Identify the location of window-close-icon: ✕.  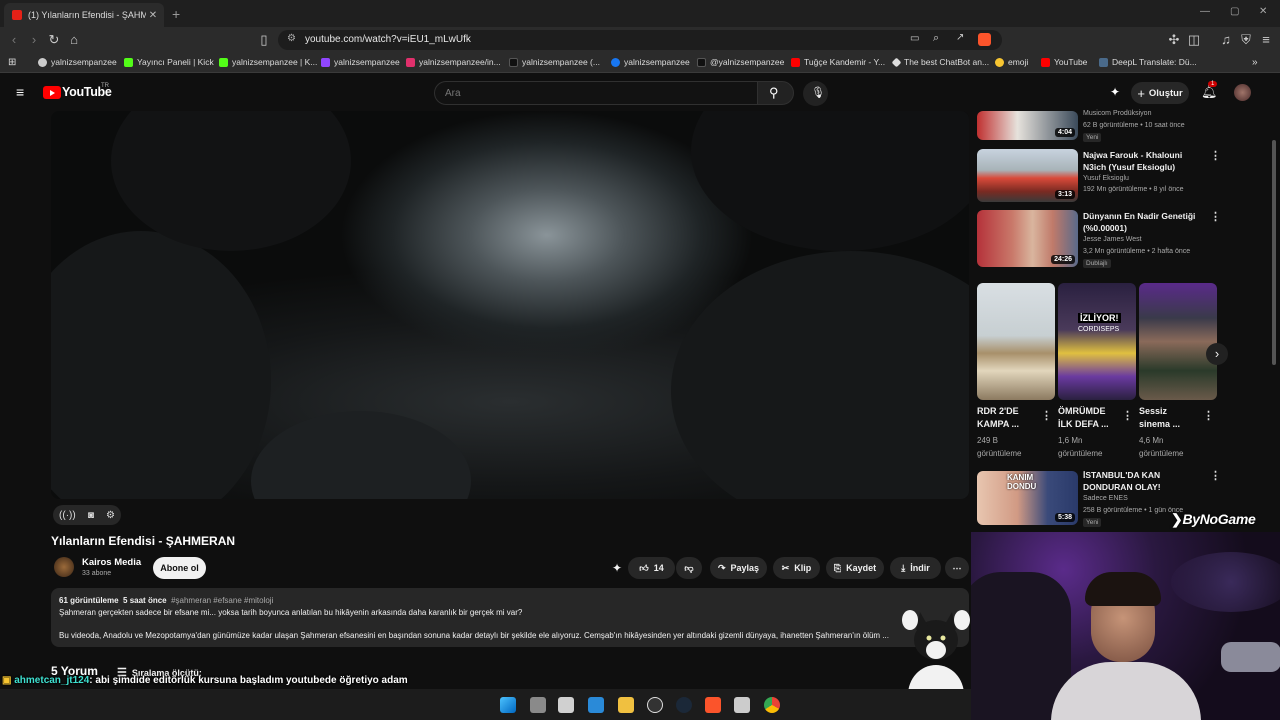
(1263, 11).